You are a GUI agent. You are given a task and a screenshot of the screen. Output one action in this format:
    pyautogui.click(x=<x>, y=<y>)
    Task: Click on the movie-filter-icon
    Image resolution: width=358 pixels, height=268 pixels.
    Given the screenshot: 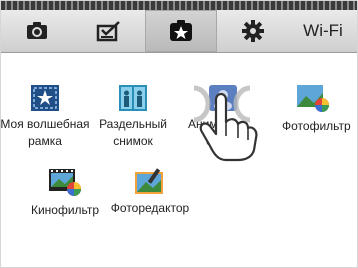 What is the action you would take?
    pyautogui.click(x=65, y=182)
    